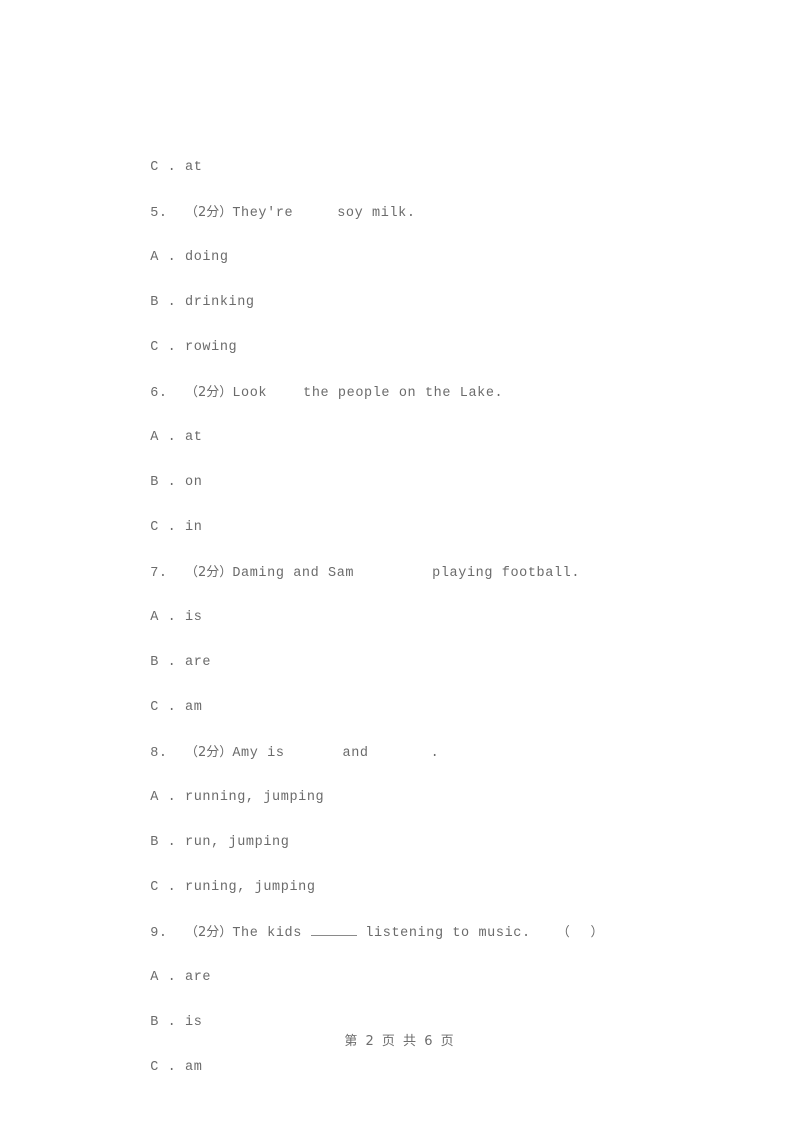  Describe the element at coordinates (159, 573) in the screenshot. I see `question-number: 7.` at that location.